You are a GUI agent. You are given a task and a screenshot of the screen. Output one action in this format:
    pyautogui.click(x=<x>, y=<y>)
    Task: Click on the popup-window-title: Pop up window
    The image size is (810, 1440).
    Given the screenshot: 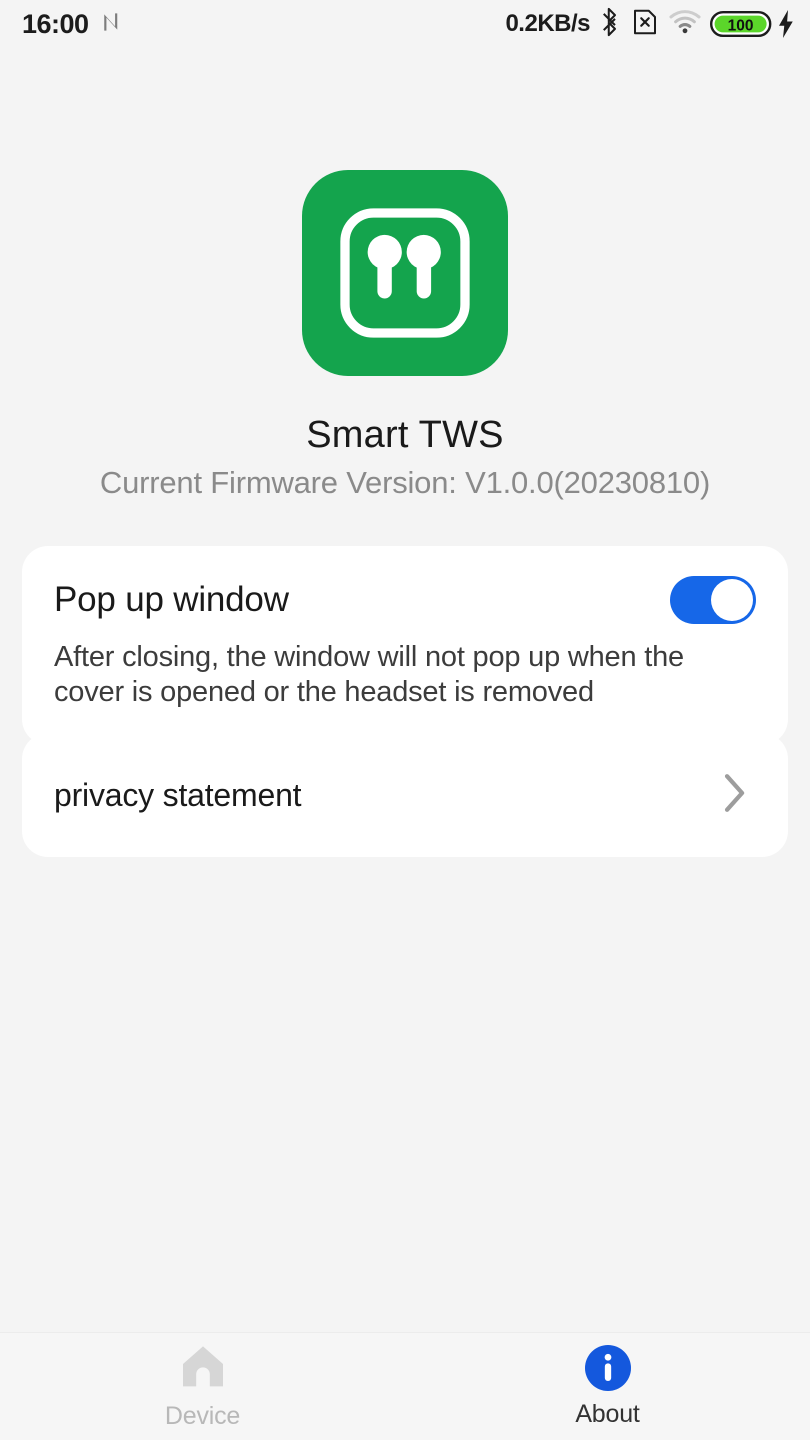 What is the action you would take?
    pyautogui.click(x=171, y=599)
    